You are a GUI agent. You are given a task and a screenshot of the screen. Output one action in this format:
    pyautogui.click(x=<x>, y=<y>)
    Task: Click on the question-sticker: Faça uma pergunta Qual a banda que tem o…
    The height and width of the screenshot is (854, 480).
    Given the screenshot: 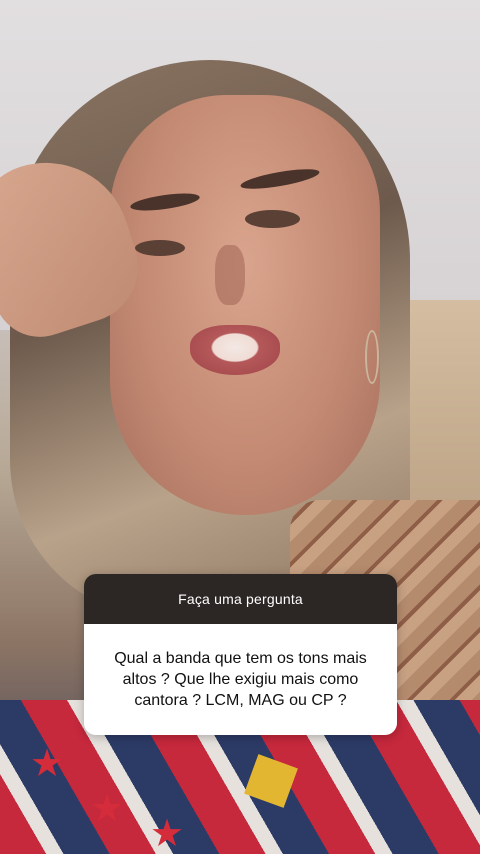 What is the action you would take?
    pyautogui.click(x=240, y=654)
    